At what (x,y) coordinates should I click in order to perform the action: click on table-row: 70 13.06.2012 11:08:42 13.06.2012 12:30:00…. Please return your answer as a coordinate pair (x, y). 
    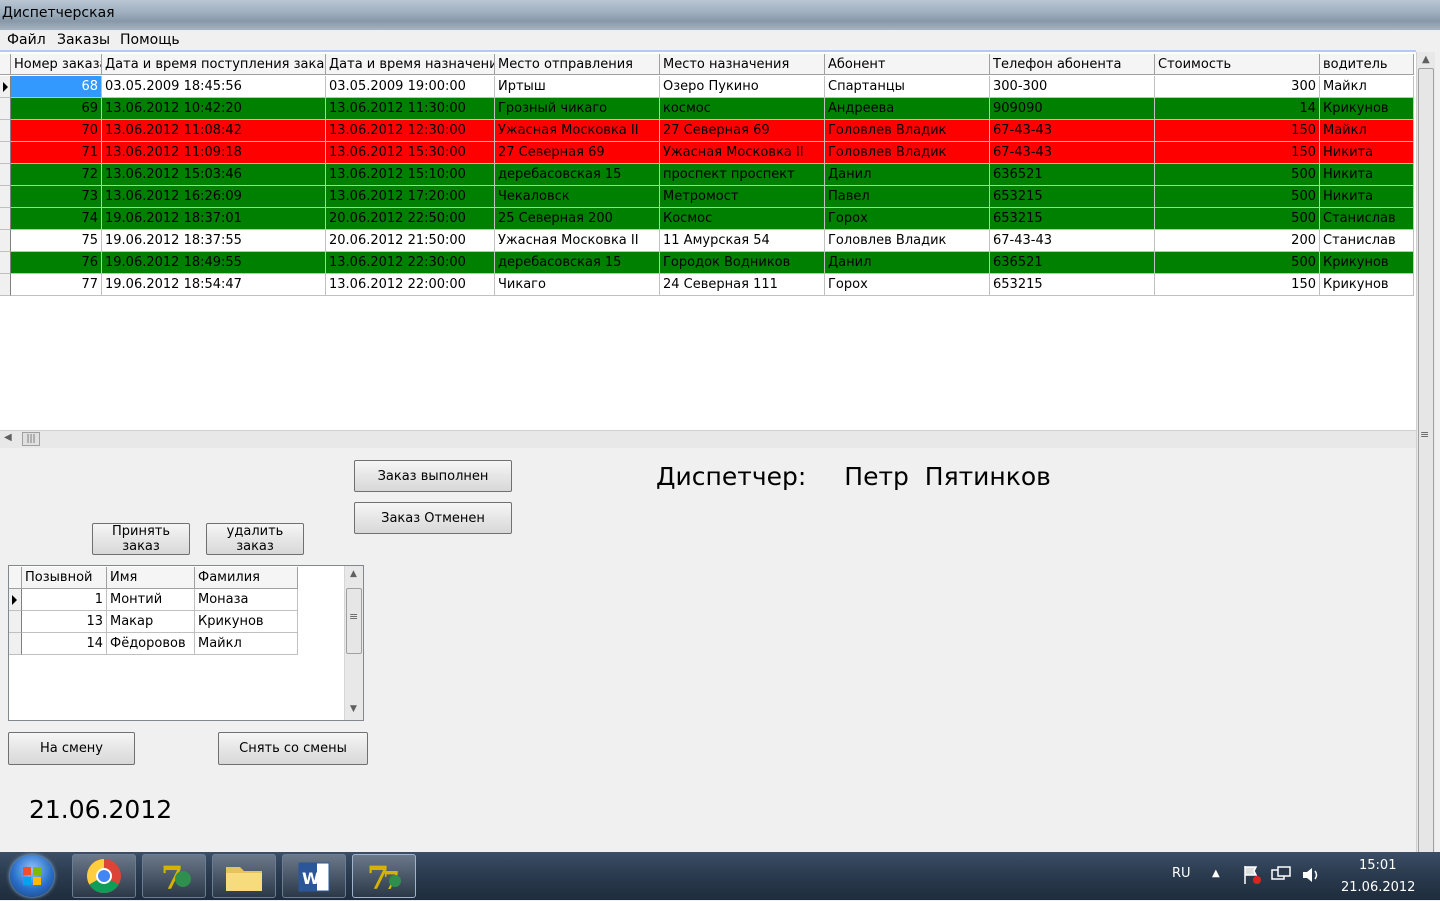
    Looking at the image, I should click on (707, 131).